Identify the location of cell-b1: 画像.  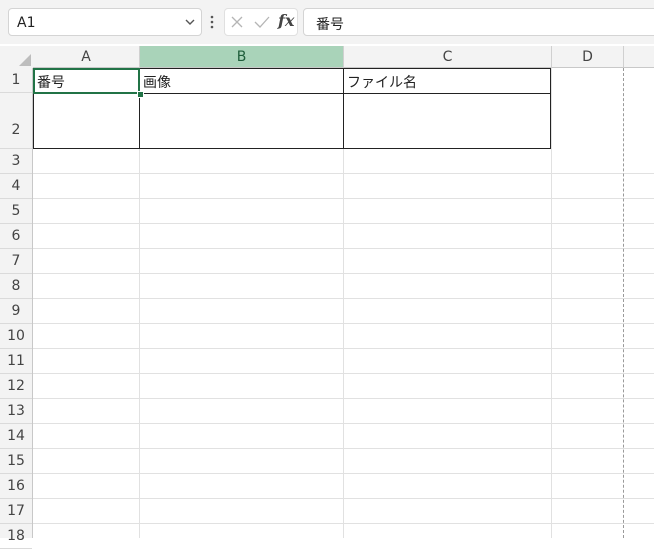
(157, 82).